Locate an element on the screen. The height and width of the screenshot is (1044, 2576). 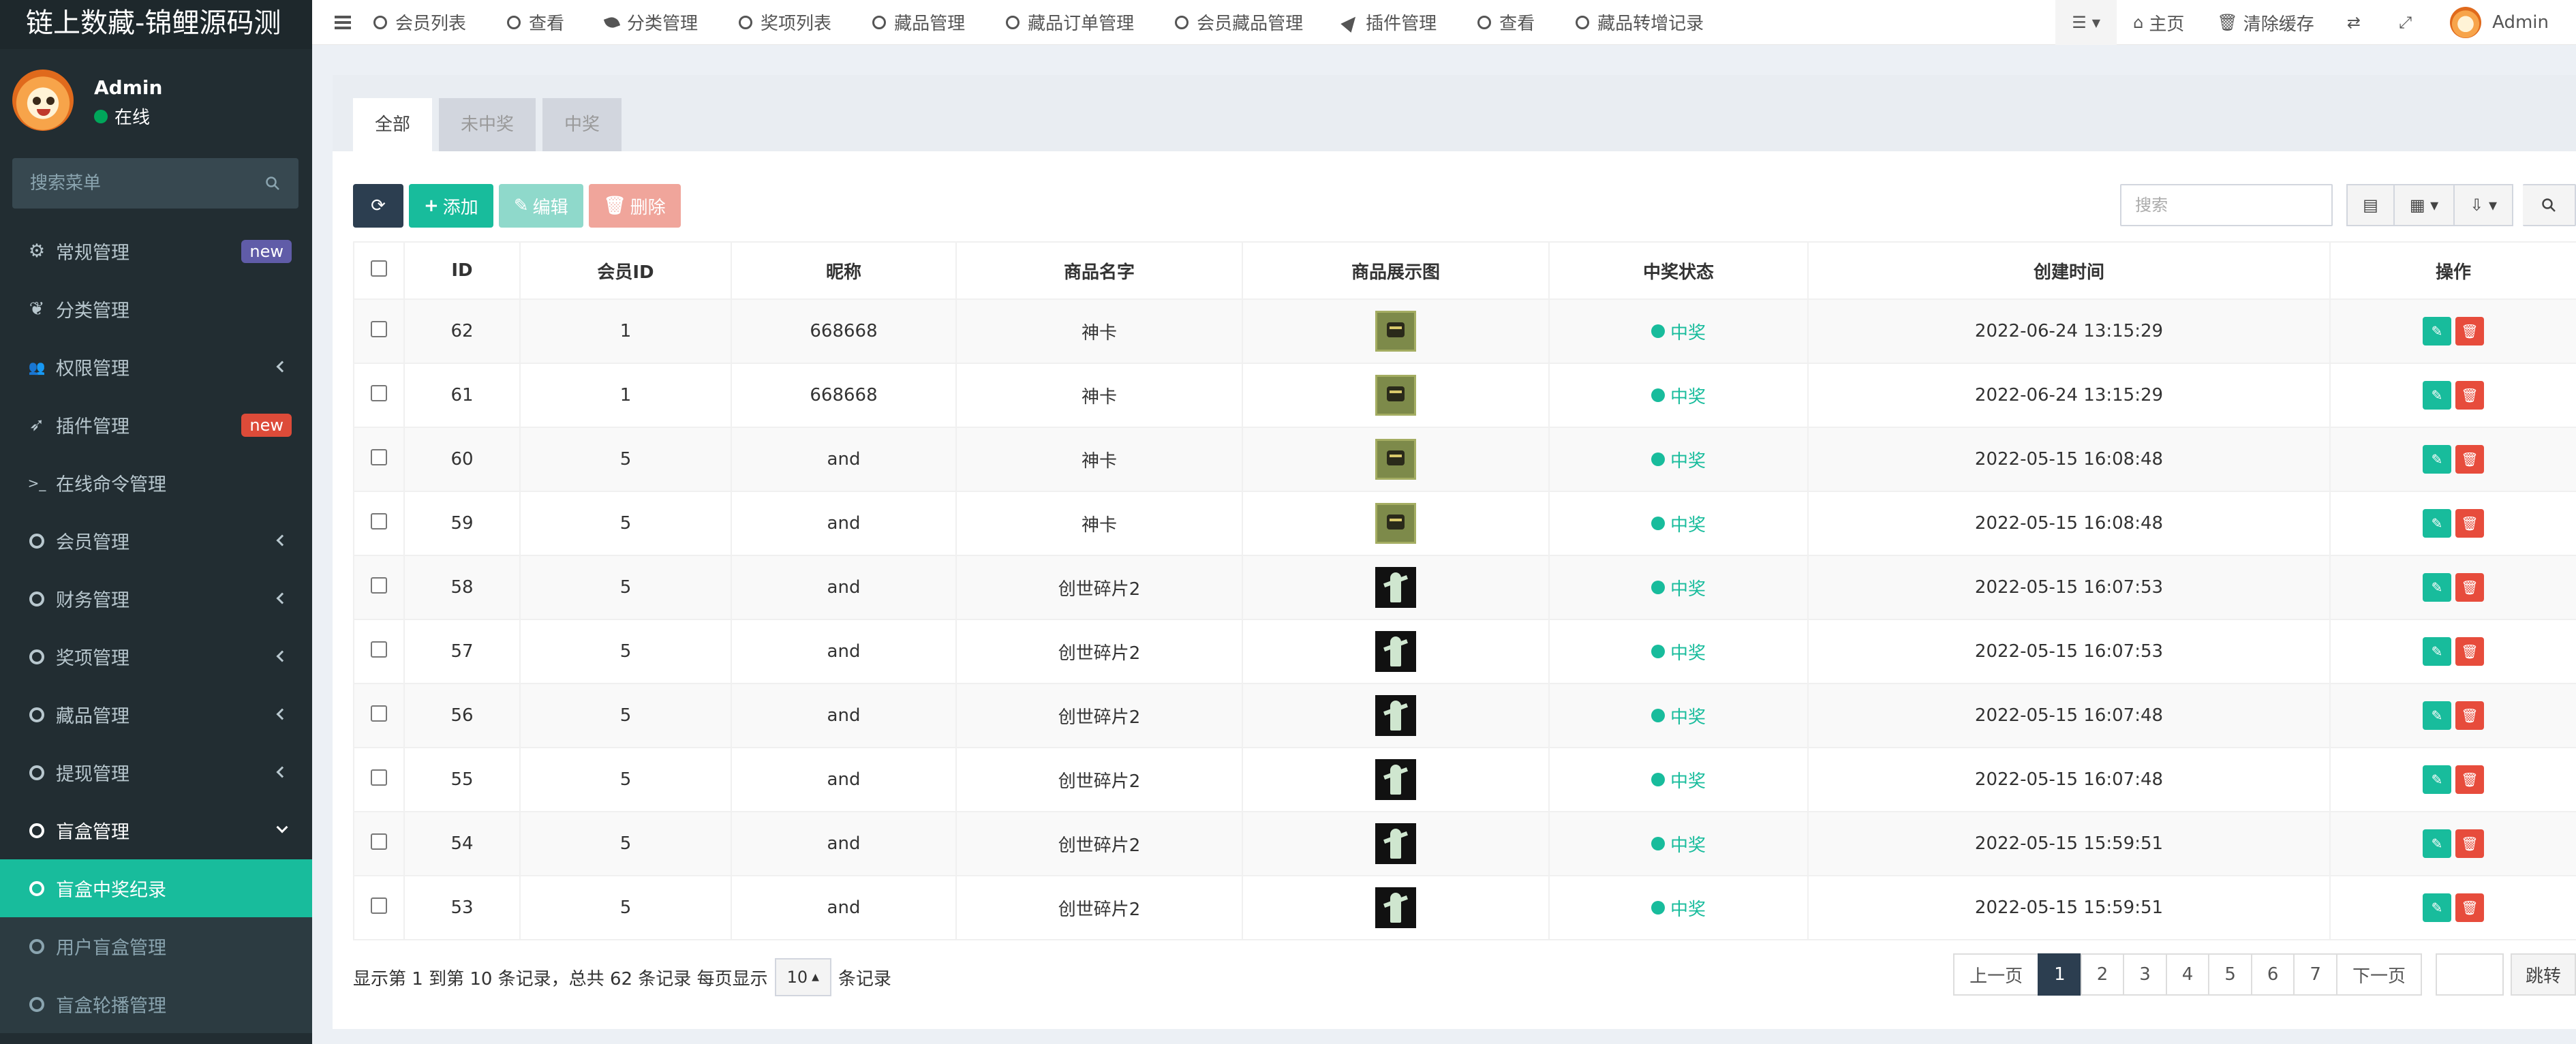
nav-tab: 奖项列表 is located at coordinates (785, 22).